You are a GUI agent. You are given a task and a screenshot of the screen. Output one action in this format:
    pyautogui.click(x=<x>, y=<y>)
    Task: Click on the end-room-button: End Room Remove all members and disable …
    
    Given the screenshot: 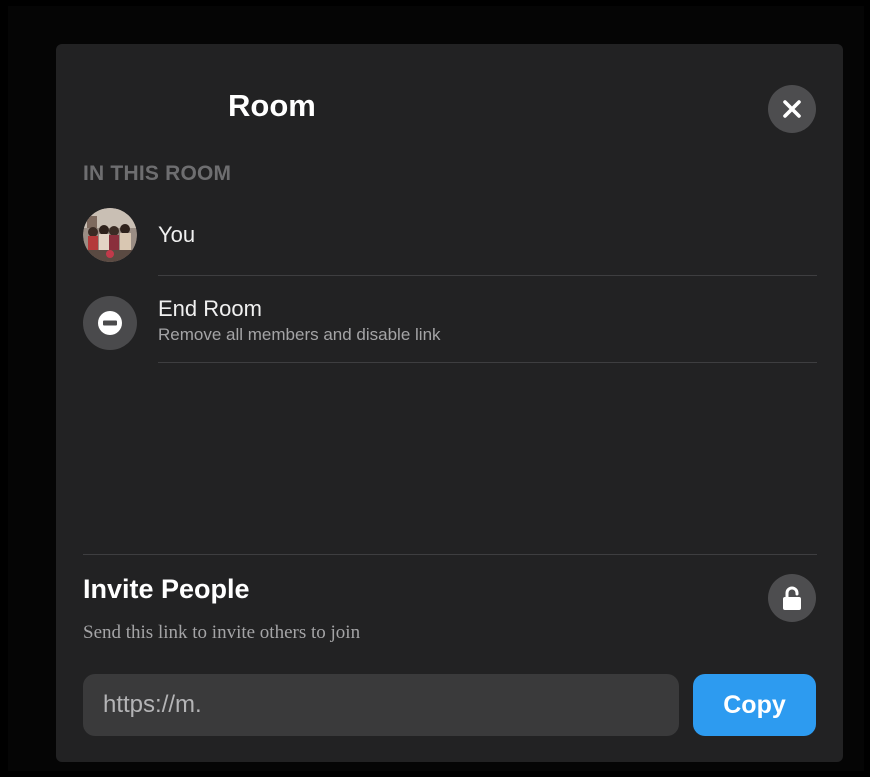 What is the action you would take?
    pyautogui.click(x=450, y=327)
    